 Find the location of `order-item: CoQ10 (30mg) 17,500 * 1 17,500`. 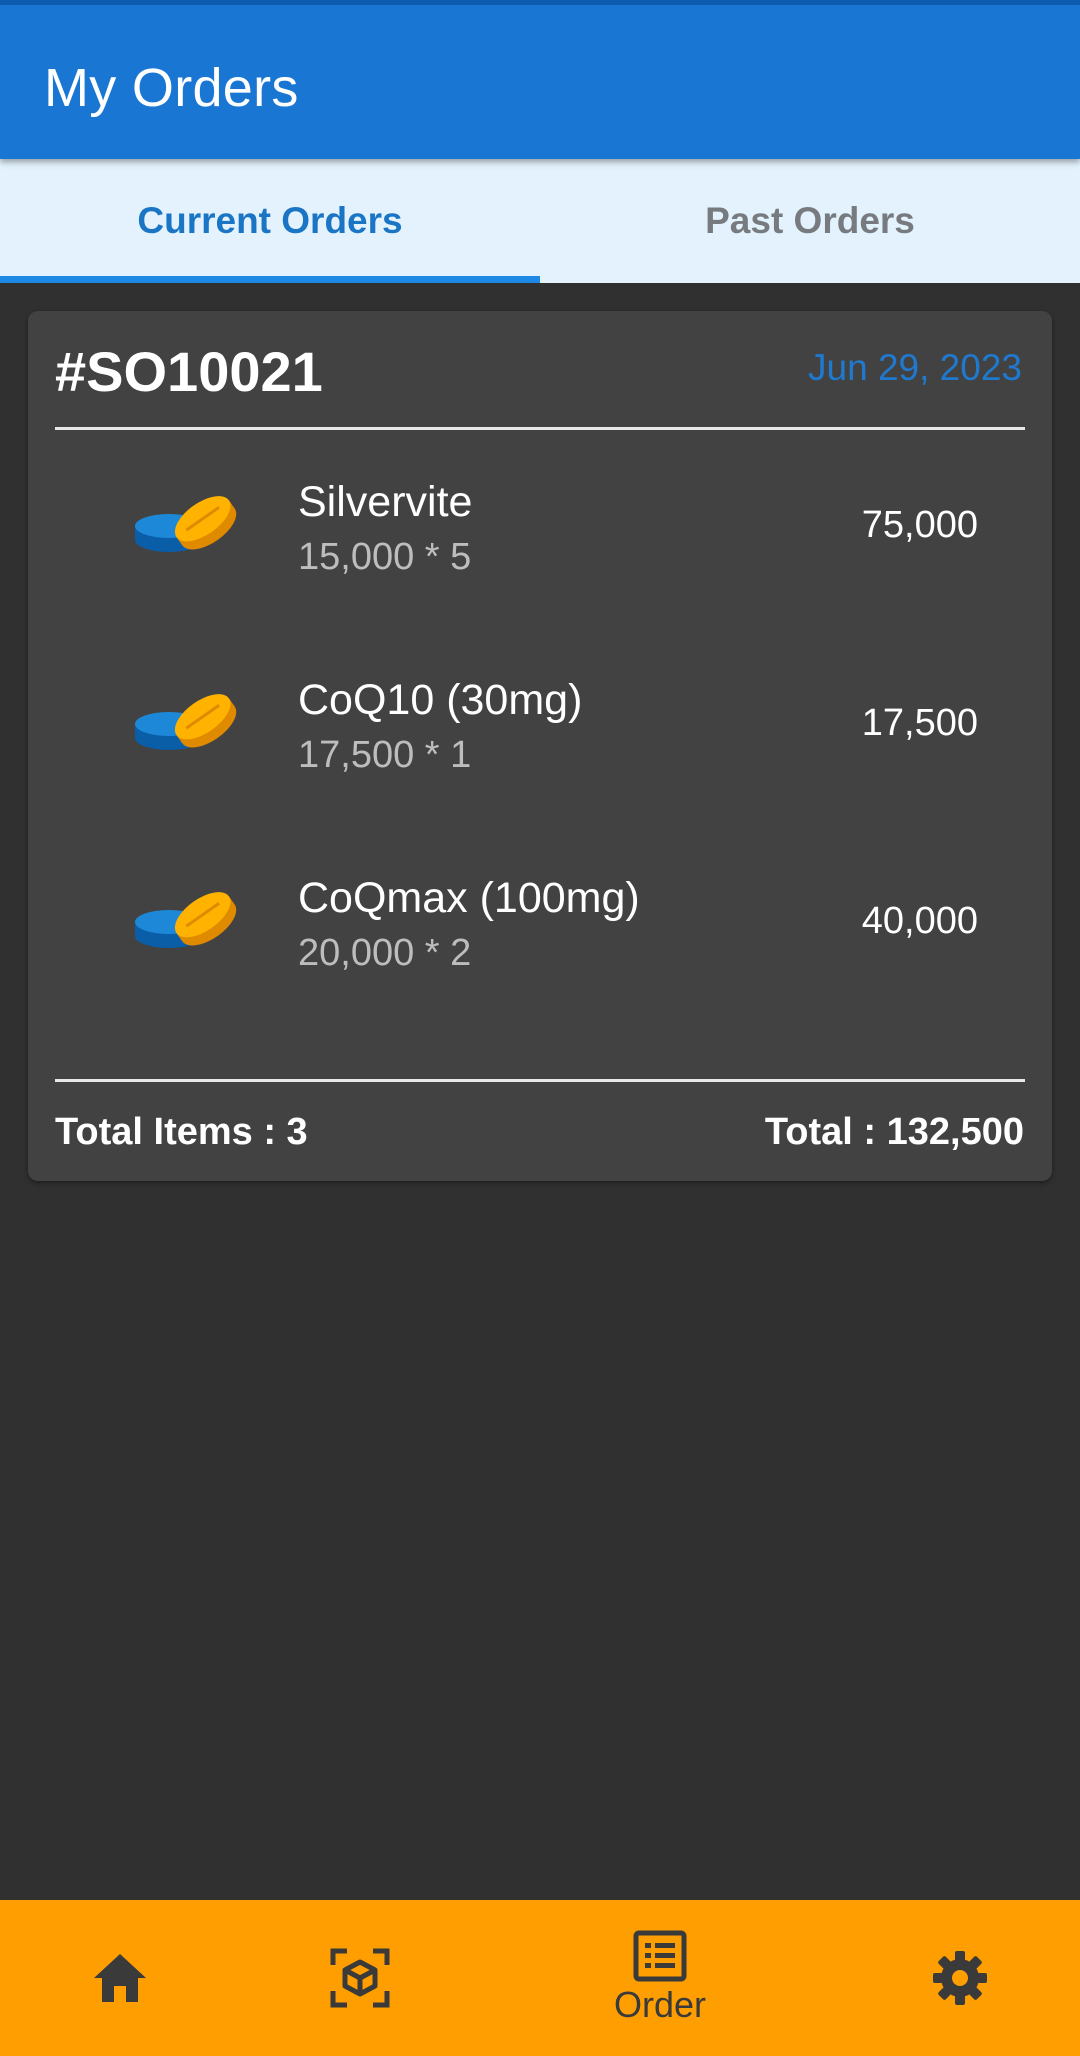

order-item: CoQ10 (30mg) 17,500 * 1 17,500 is located at coordinates (540, 719).